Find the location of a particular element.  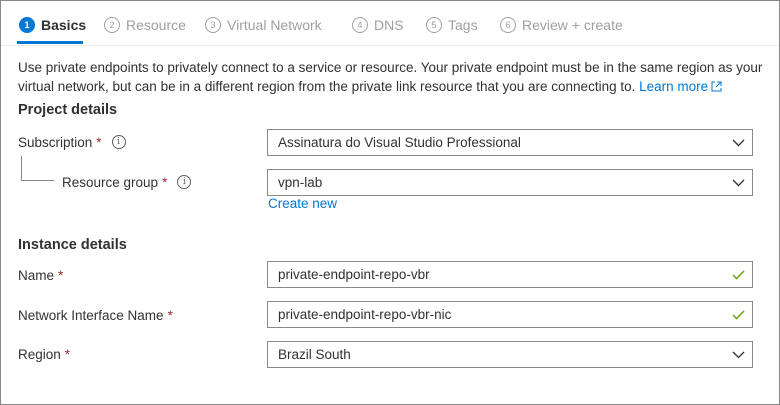

tab-label: Virtual Network is located at coordinates (274, 25).